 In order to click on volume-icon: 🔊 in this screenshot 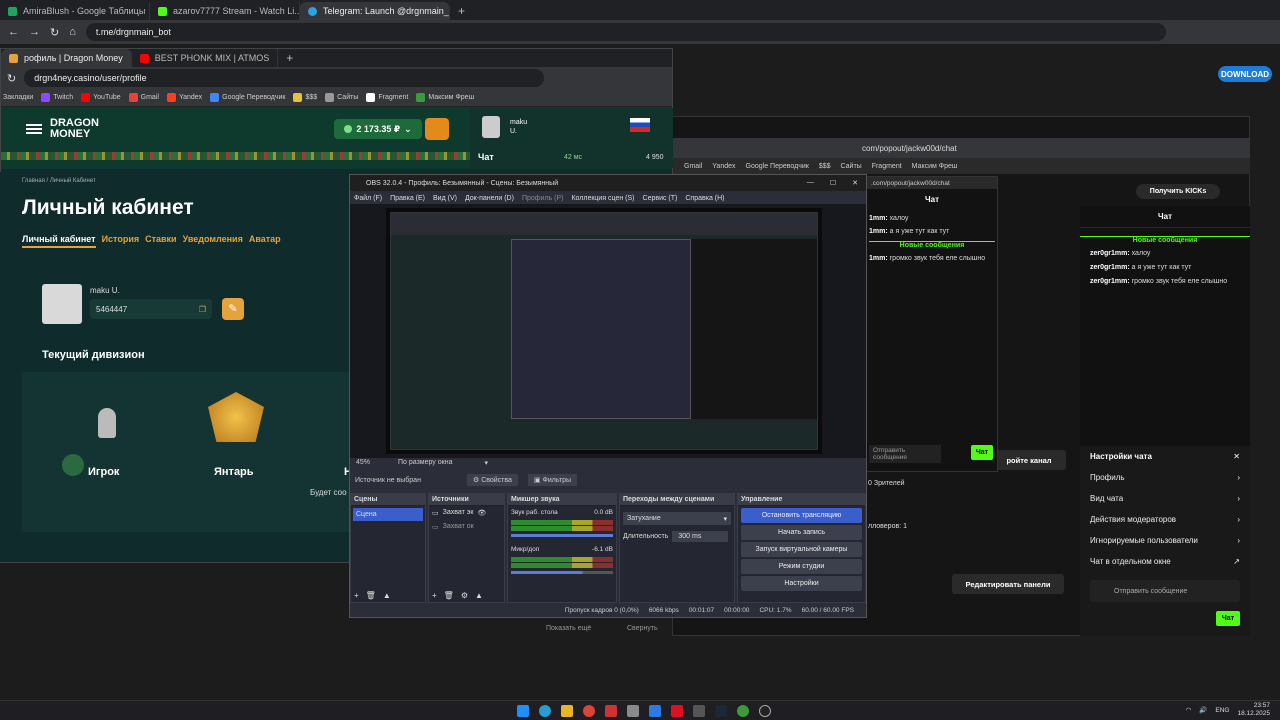, I will do `click(1203, 710)`.